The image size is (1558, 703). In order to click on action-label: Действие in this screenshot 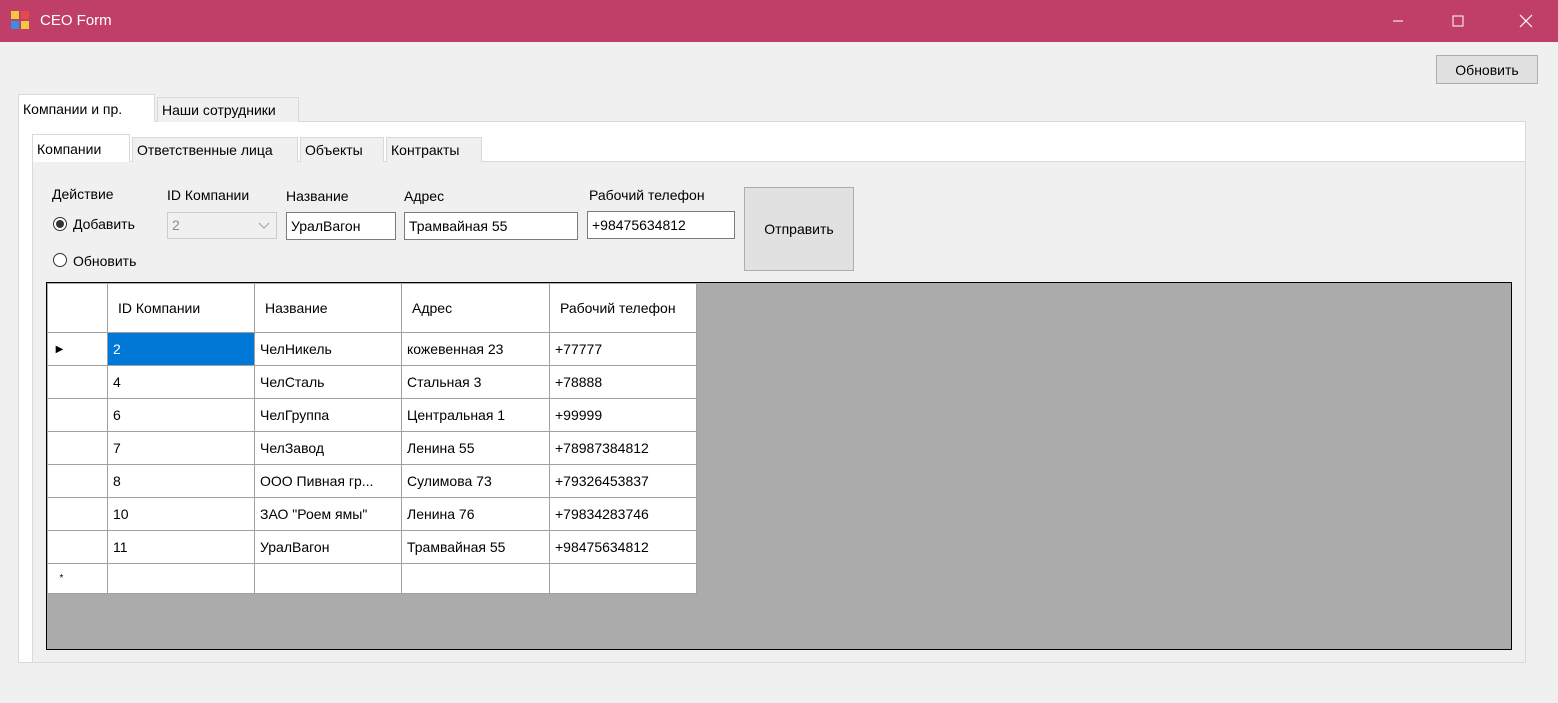, I will do `click(83, 194)`.